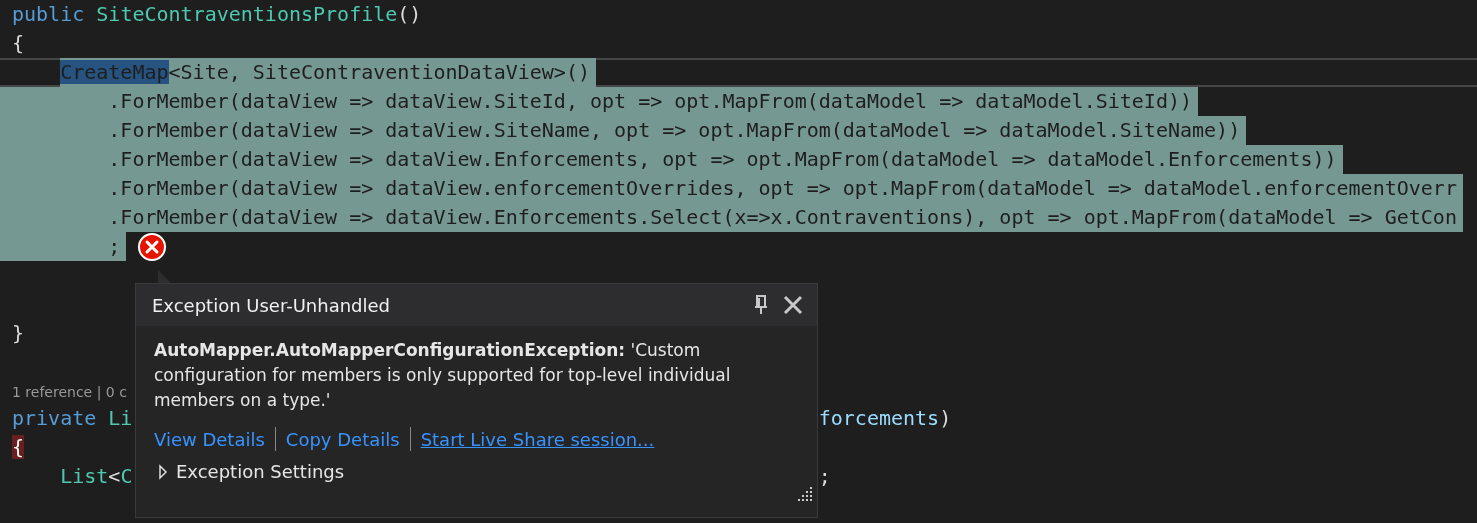 The height and width of the screenshot is (523, 1477). I want to click on code-line: private Li, so click(72, 418).